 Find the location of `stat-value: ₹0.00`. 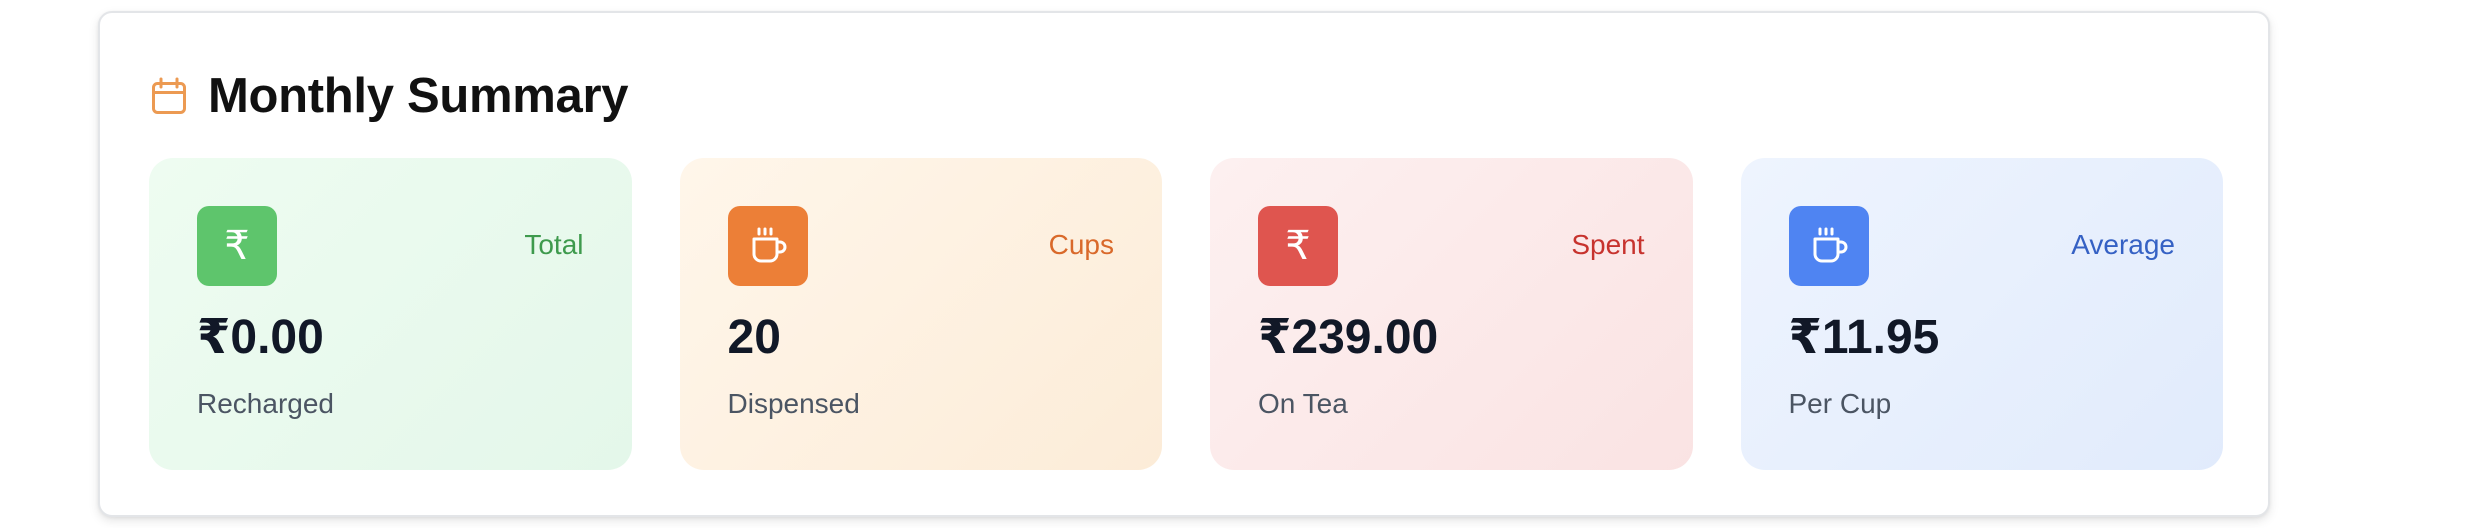

stat-value: ₹0.00 is located at coordinates (260, 337).